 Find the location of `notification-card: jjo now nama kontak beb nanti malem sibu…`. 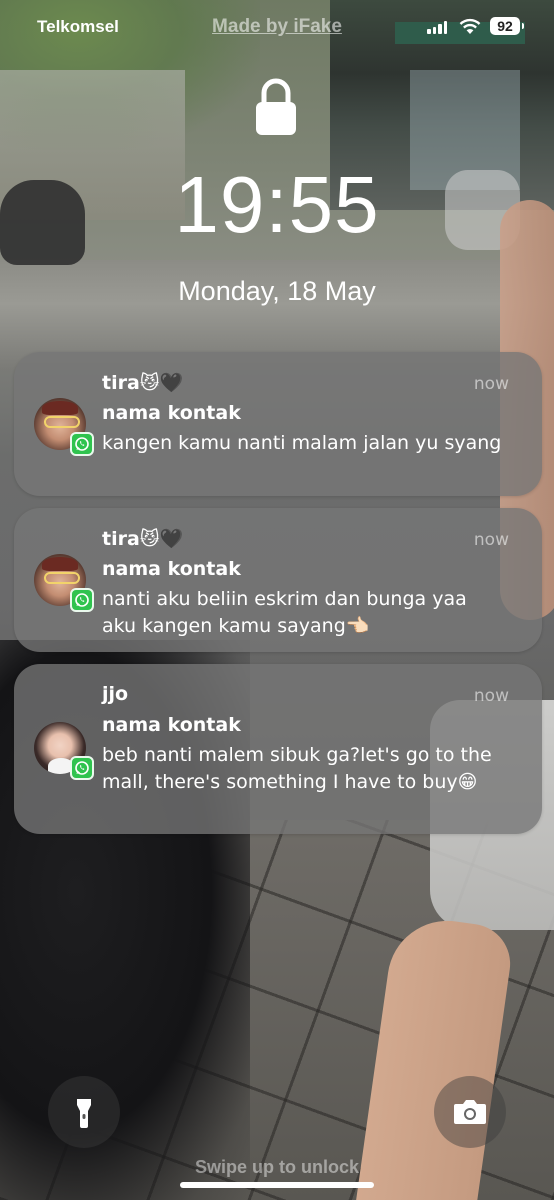

notification-card: jjo now nama kontak beb nanti malem sibu… is located at coordinates (278, 749).